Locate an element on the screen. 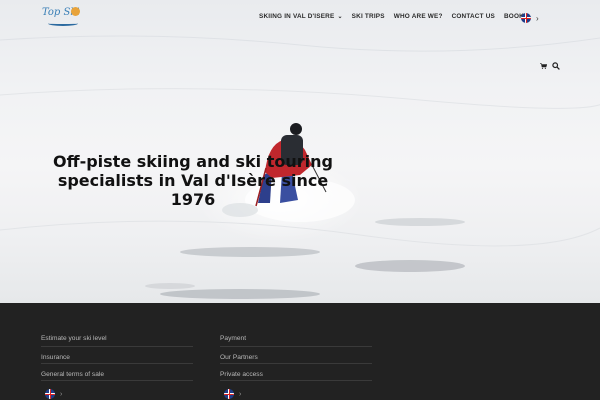  footer-link-insurance: Insurance is located at coordinates (117, 355).